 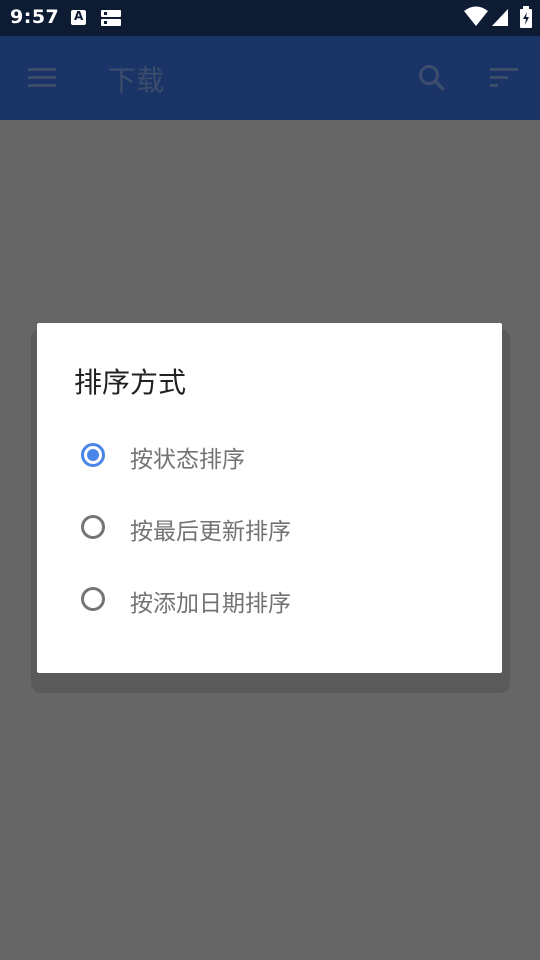 I want to click on option-label: 按最后更新排序, so click(x=210, y=532).